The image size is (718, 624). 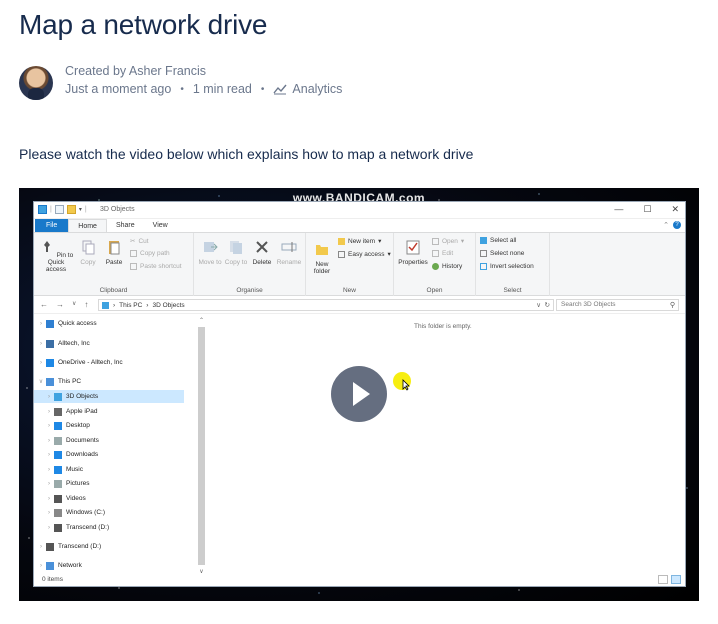 I want to click on tab-view: View, so click(x=160, y=225).